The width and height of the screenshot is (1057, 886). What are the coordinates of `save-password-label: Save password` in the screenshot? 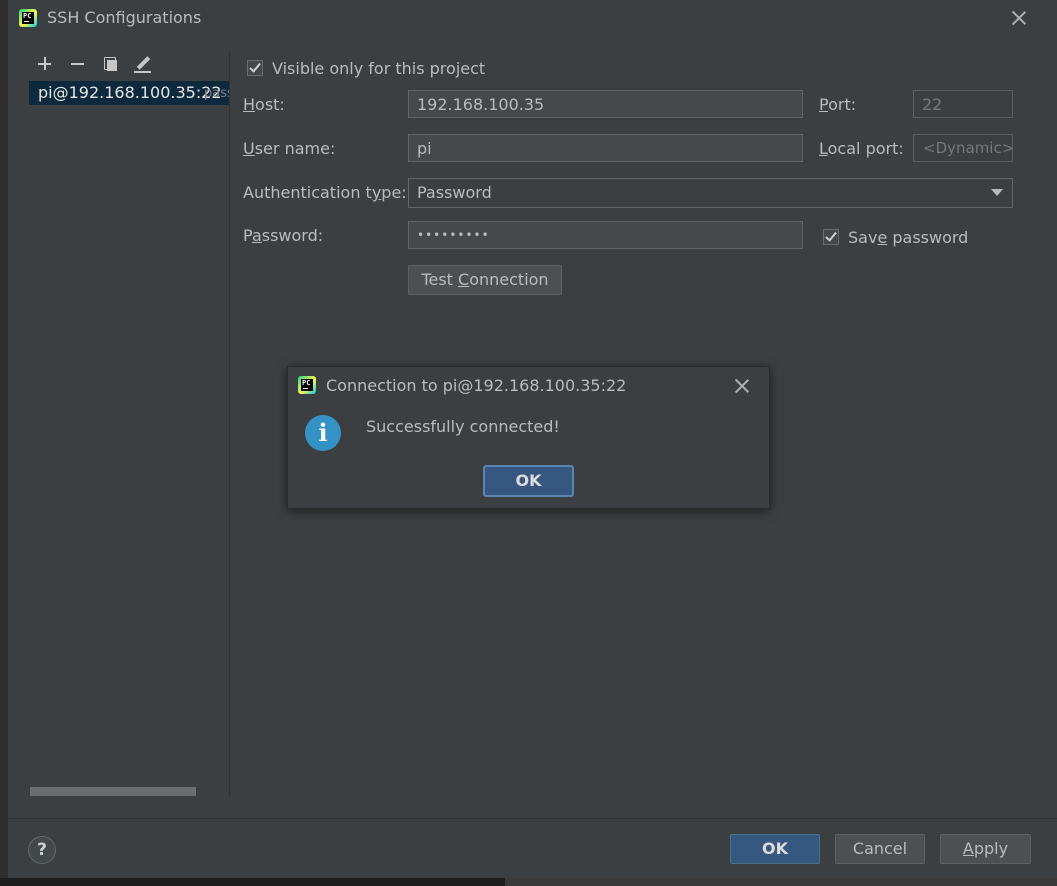 It's located at (908, 237).